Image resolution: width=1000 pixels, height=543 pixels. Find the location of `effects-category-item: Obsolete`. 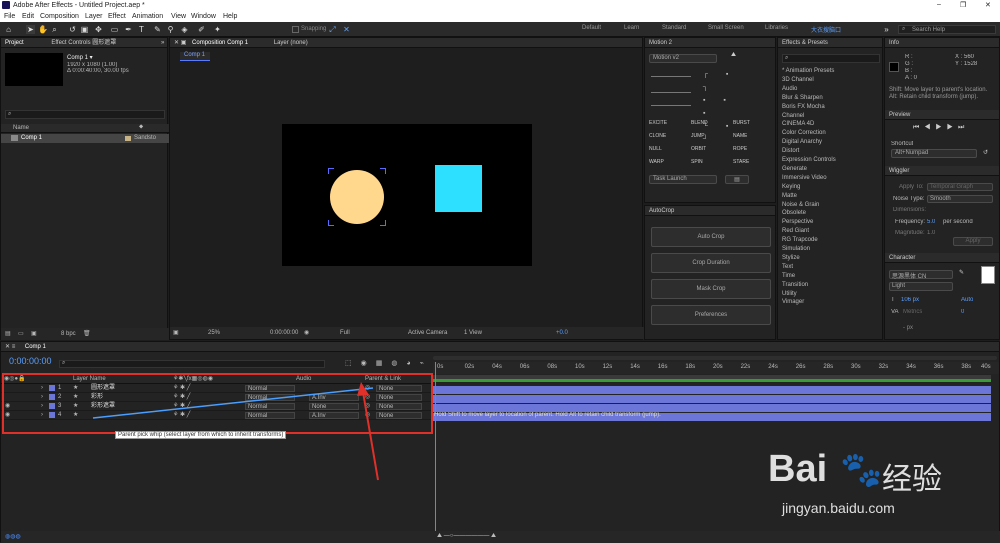

effects-category-item: Obsolete is located at coordinates (794, 213).